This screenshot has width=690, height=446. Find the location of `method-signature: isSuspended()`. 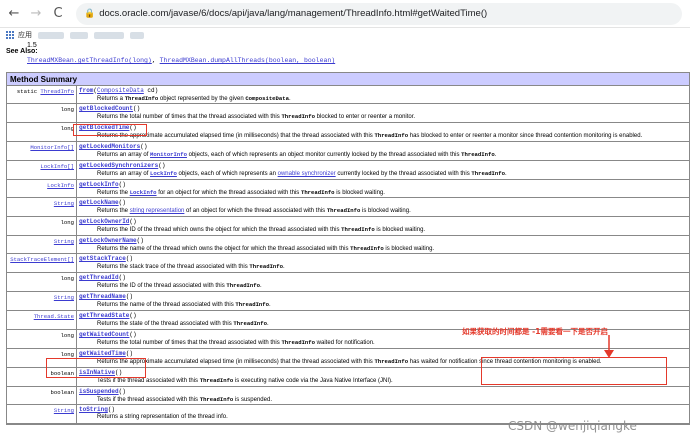

method-signature: isSuspended() is located at coordinates (102, 391).